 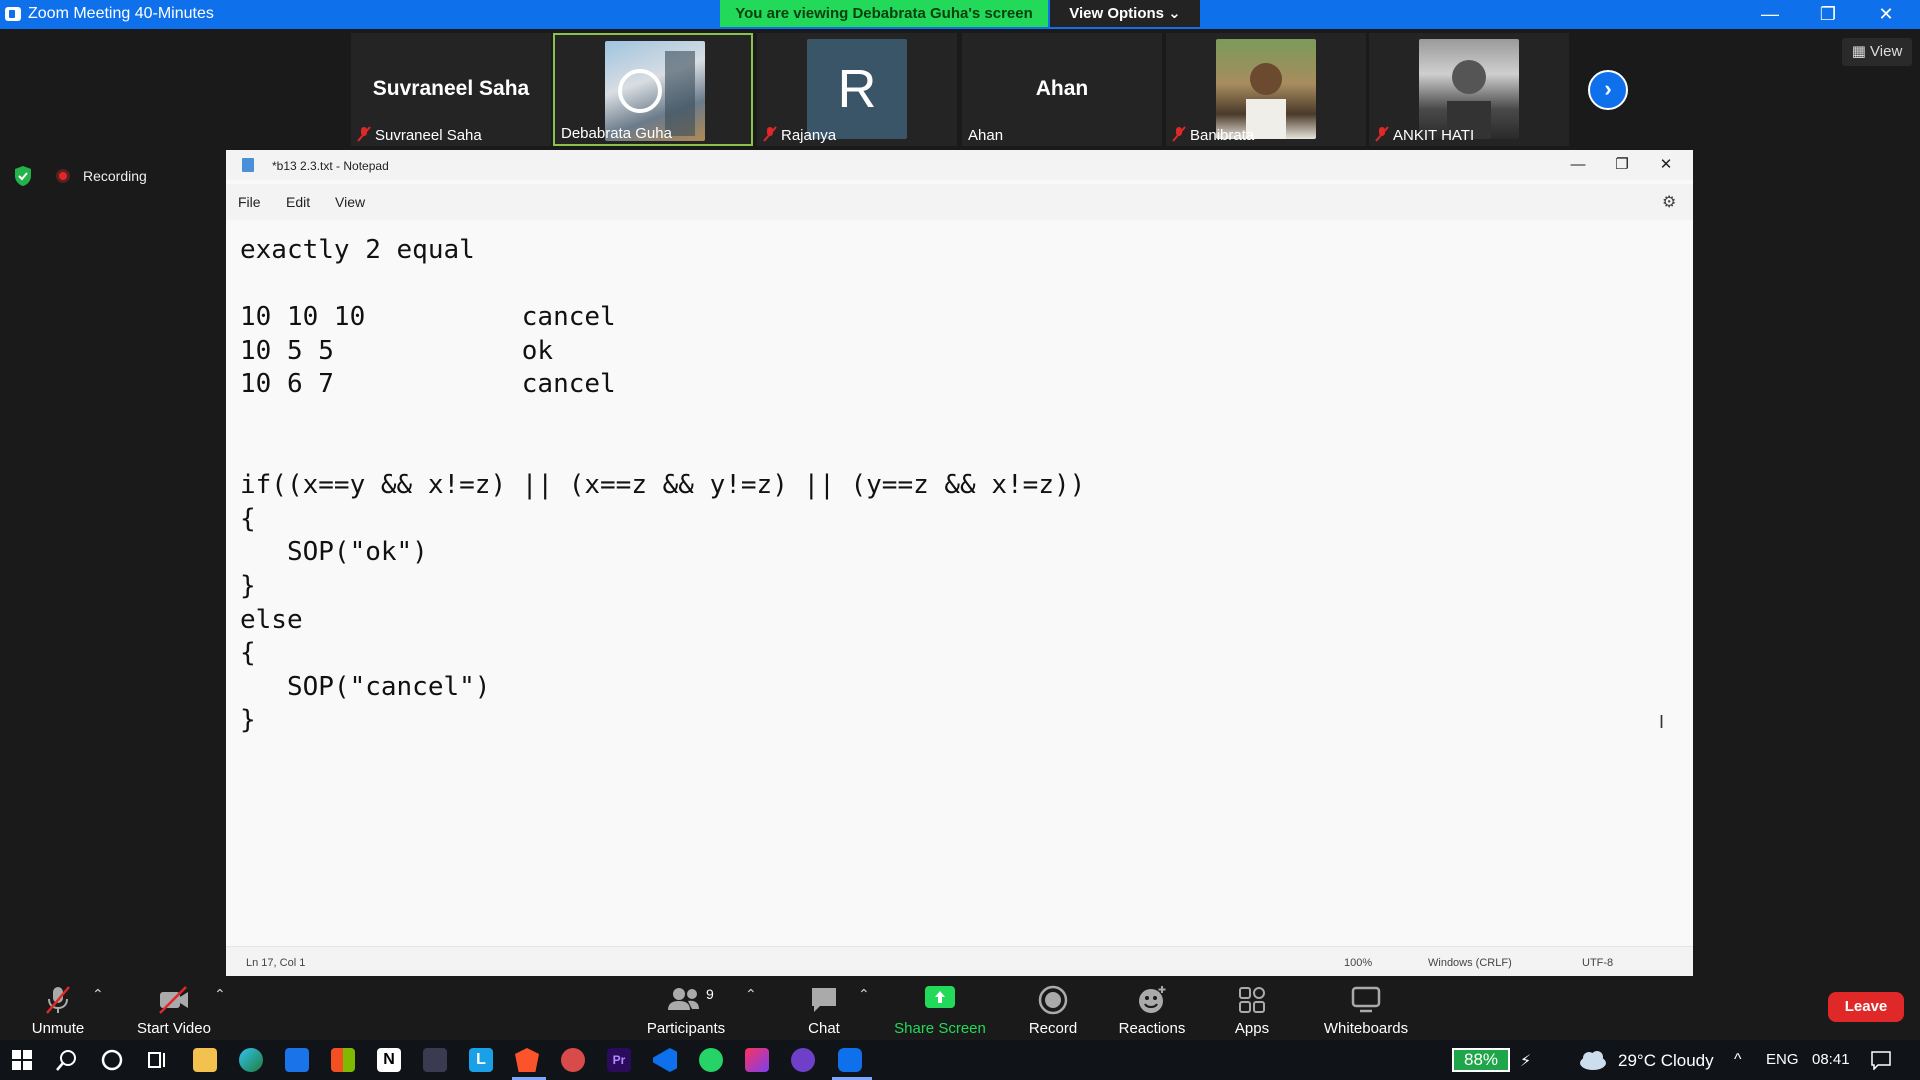 I want to click on language-indicator: ENG, so click(x=1782, y=1059).